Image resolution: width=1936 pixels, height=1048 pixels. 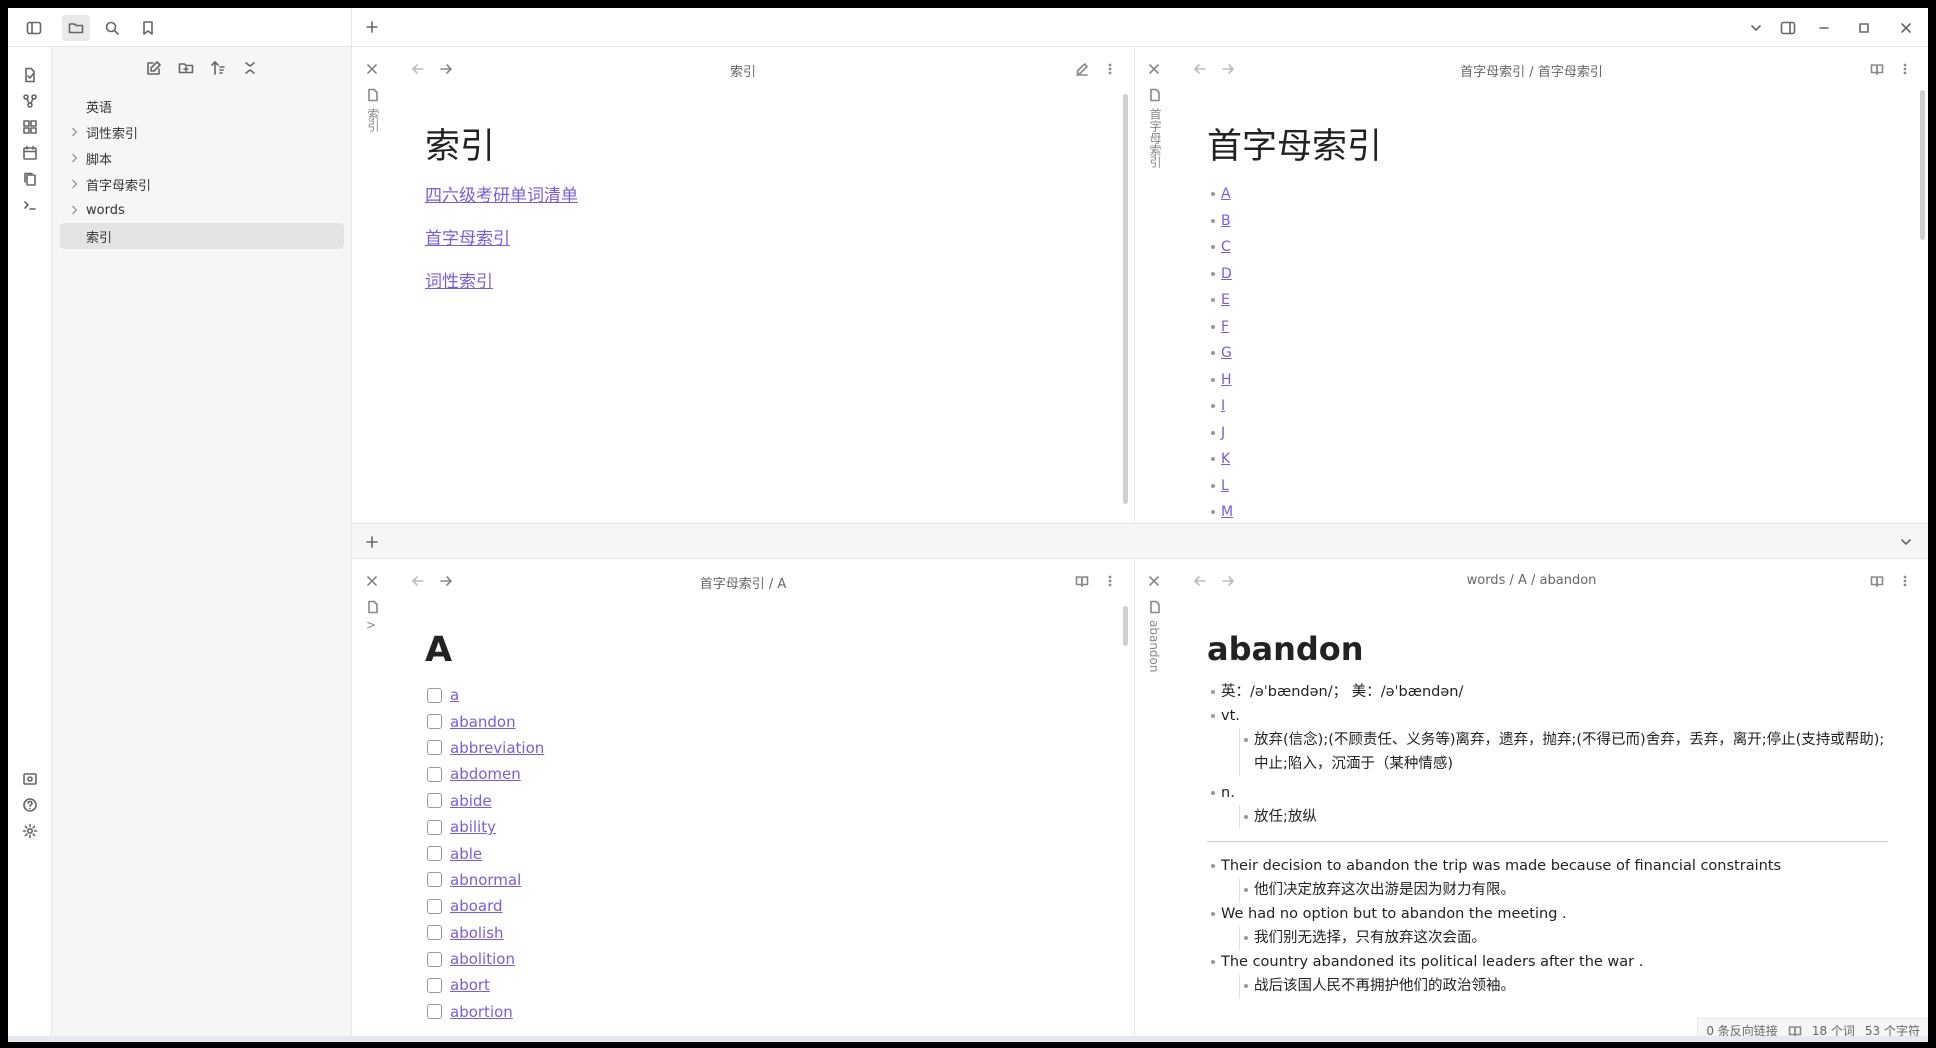 What do you see at coordinates (202, 132) in the screenshot?
I see `tree-folder-cixing: 词性索引` at bounding box center [202, 132].